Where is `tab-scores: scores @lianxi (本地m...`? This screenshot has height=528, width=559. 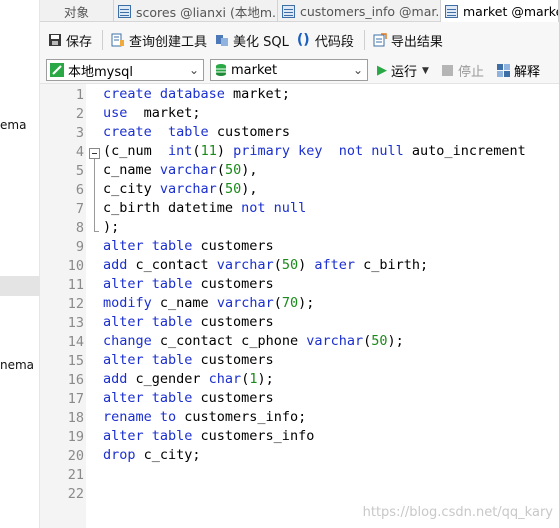
tab-scores: scores @lianxi (本地m... is located at coordinates (196, 11).